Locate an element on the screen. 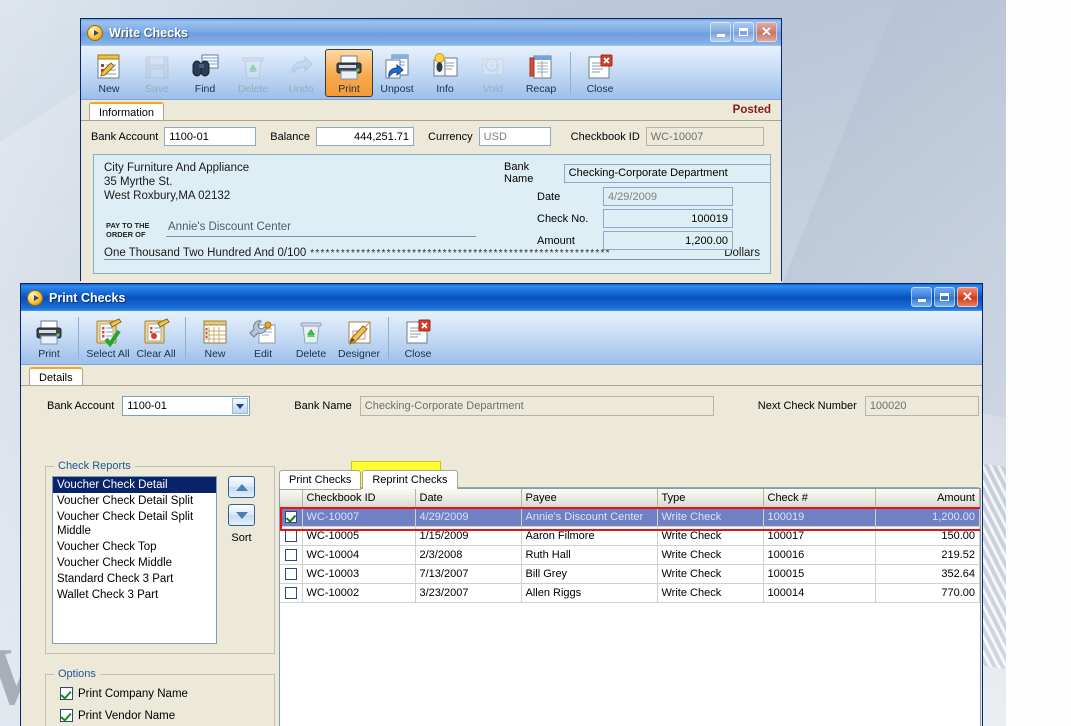 Image resolution: width=1071 pixels, height=726 pixels. grid-tab-reprint-checks: Reprint Checks is located at coordinates (410, 479).